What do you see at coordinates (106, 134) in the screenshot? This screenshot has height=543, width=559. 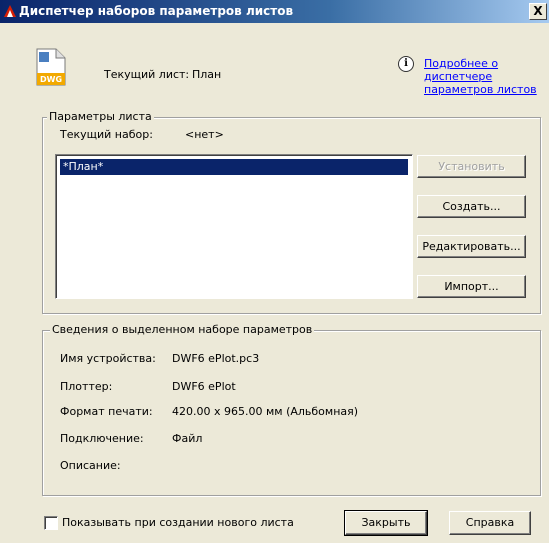 I see `current-set-label: Текущий набор:` at bounding box center [106, 134].